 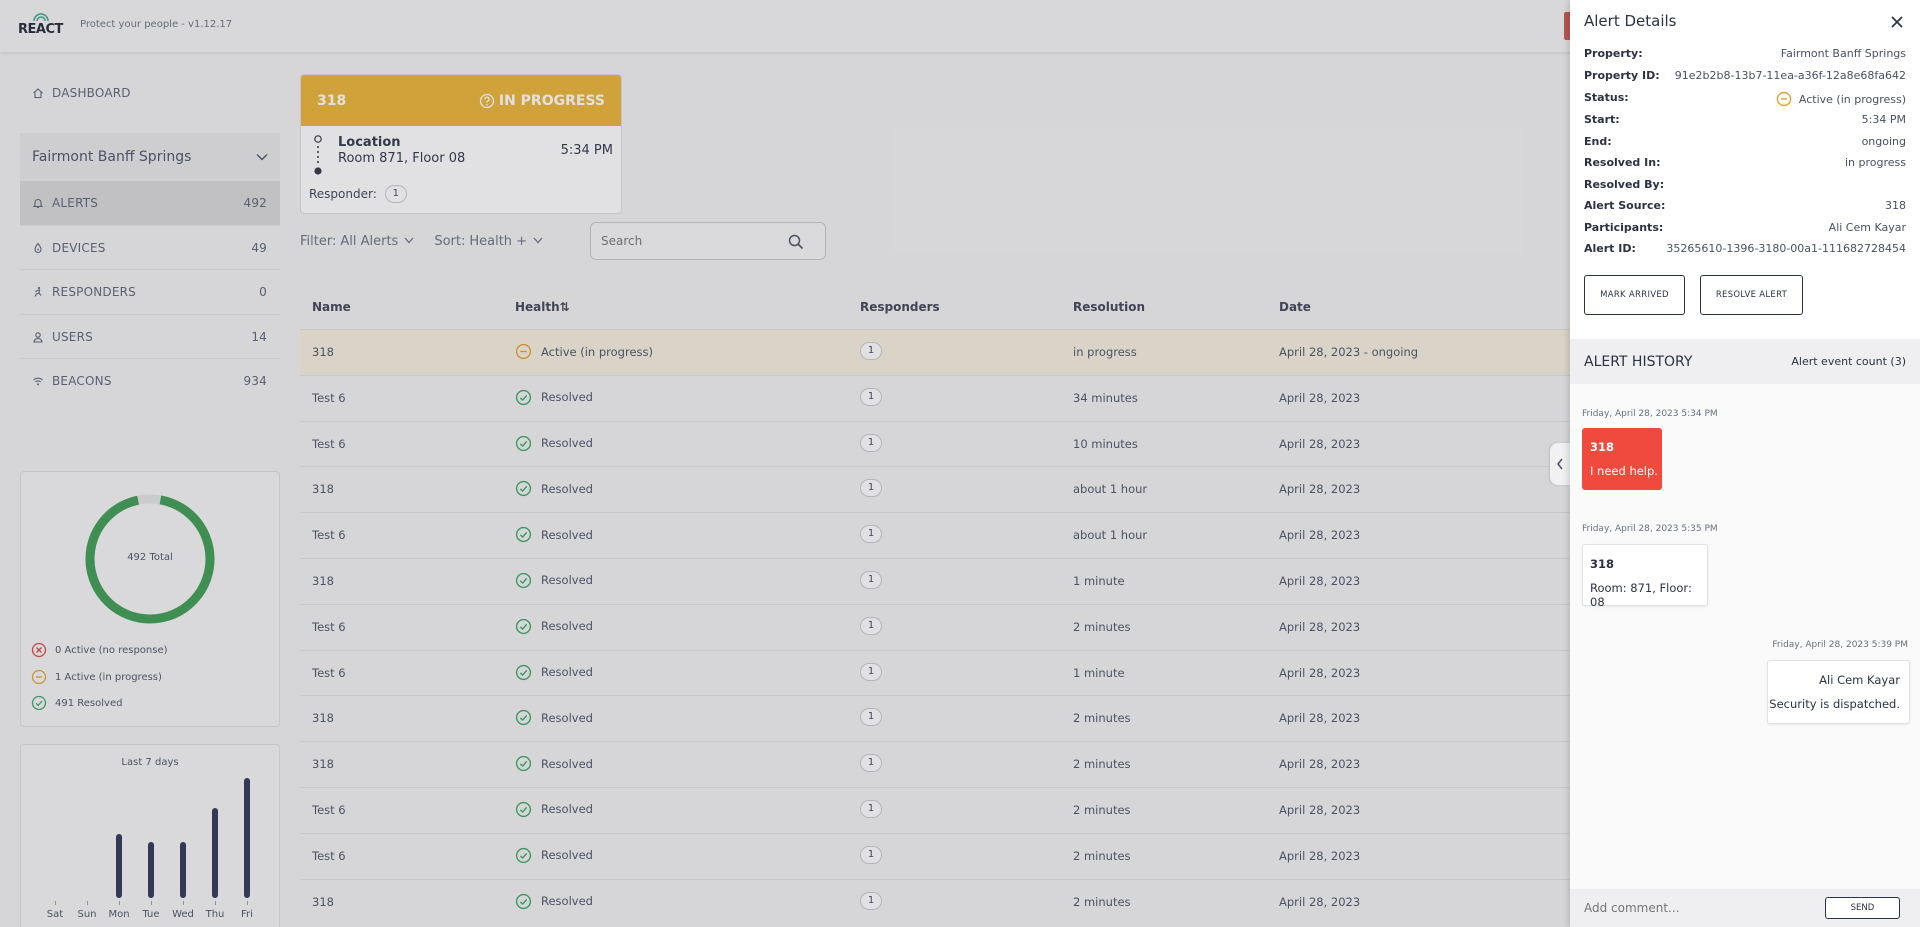 What do you see at coordinates (935, 397) in the screenshot?
I see `table-row: Test 6 Resolved 1 34 minutes April 28, 2023` at bounding box center [935, 397].